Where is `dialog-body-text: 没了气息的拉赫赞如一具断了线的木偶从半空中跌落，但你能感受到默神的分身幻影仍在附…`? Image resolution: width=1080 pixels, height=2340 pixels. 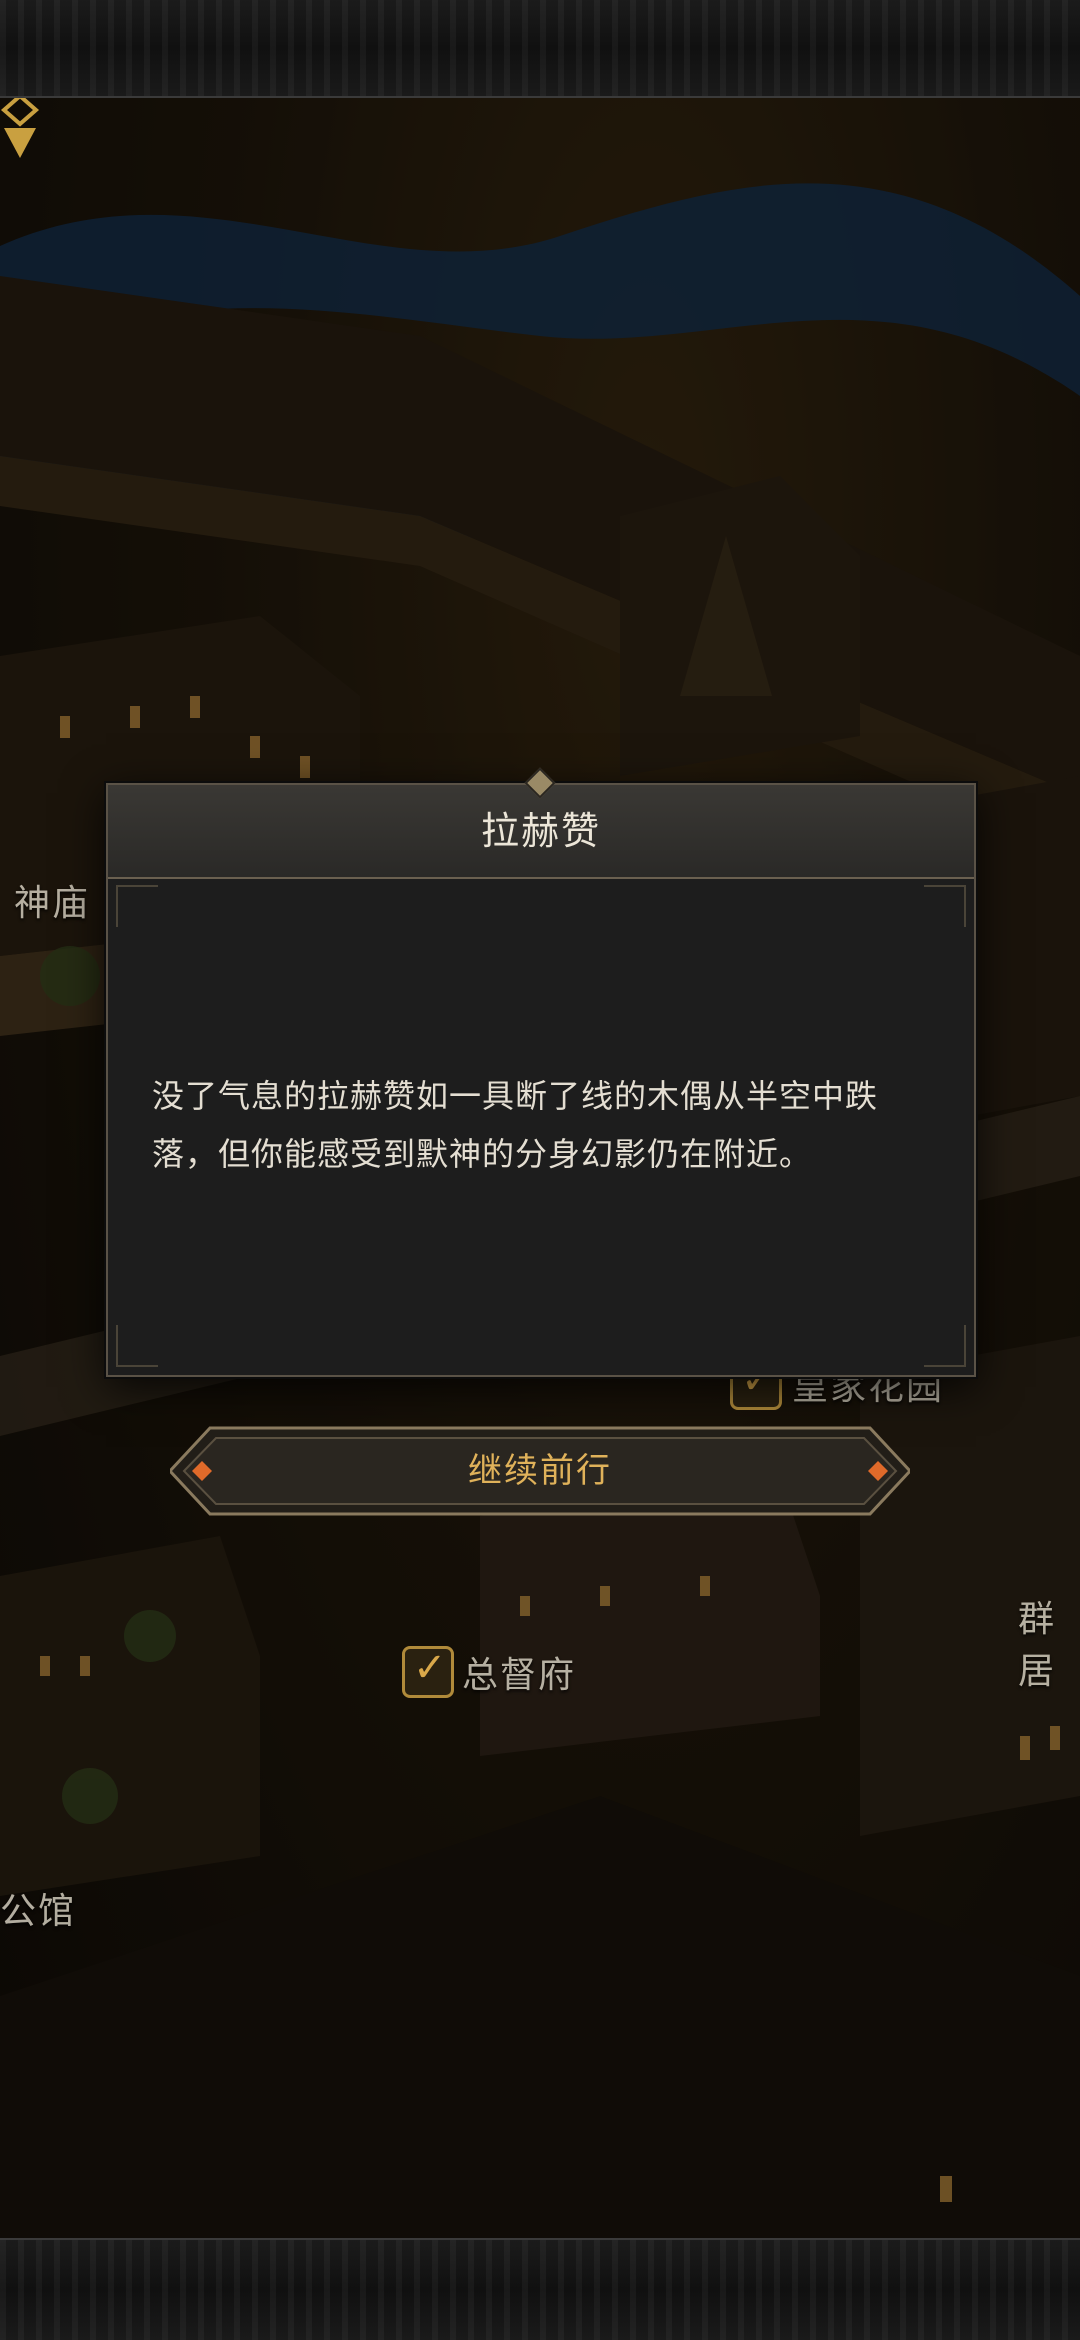
dialog-body-text: 没了气息的拉赫赞如一具断了线的木偶从半空中跌落，但你能感受到默神的分身幻影仍在附… is located at coordinates (515, 1125).